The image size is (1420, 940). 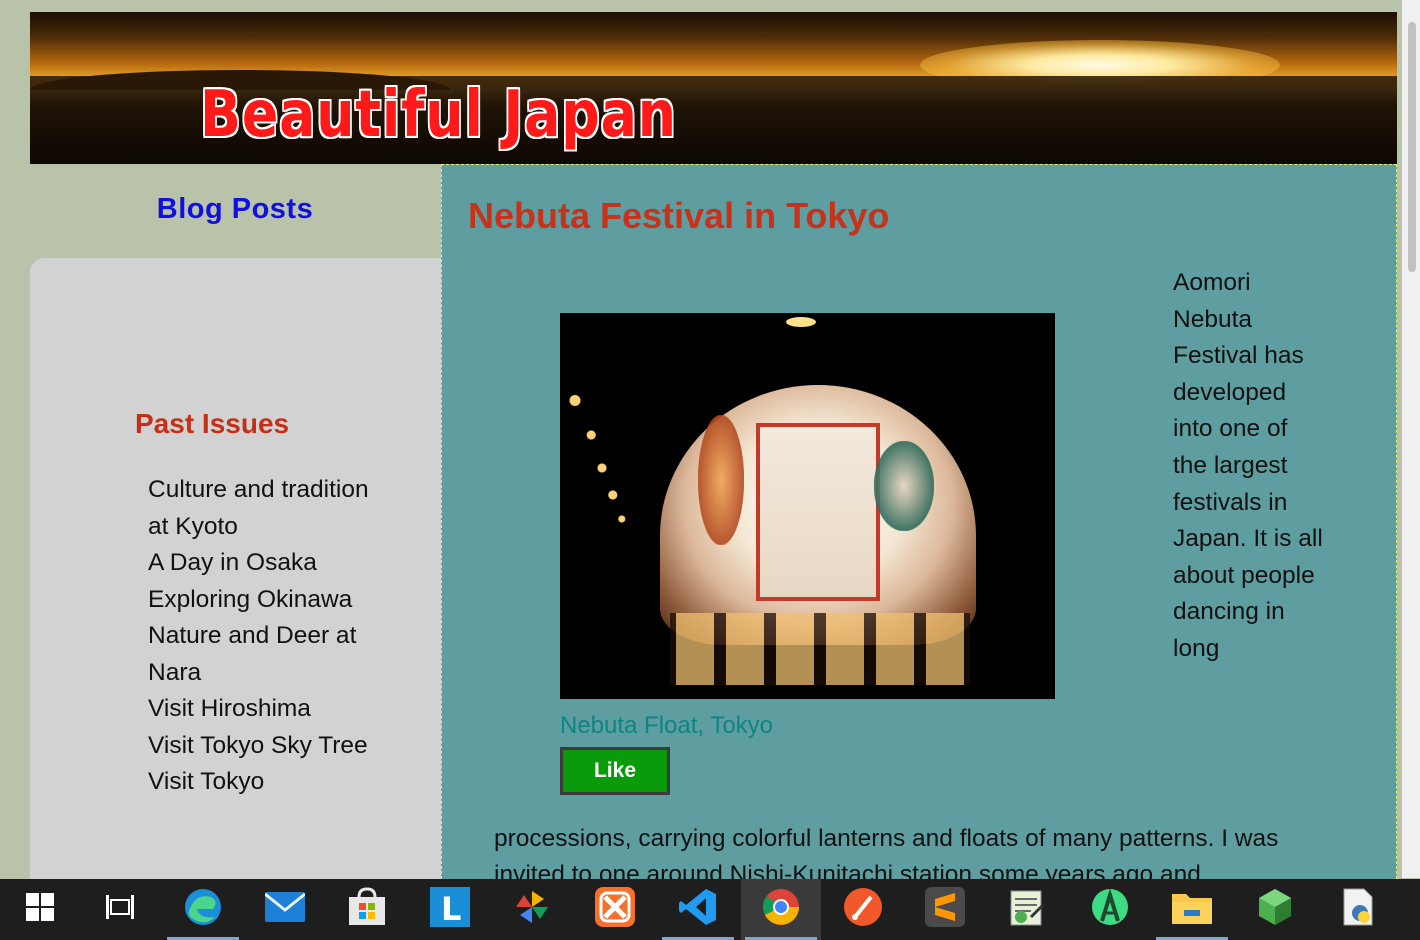 What do you see at coordinates (679, 215) in the screenshot?
I see `article-title: Nebuta Festival in Tokyo` at bounding box center [679, 215].